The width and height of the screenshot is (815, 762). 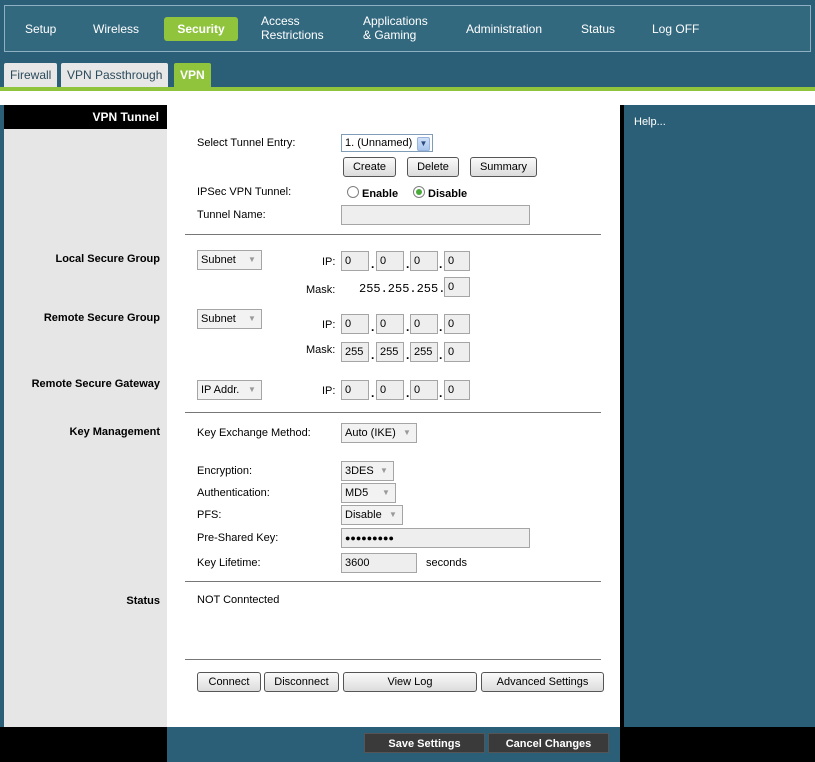 I want to click on local-ip-octet-3: 0, so click(x=424, y=261).